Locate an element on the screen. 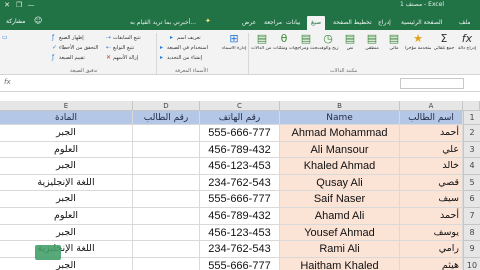  table-cell: Ali Mansour is located at coordinates (340, 150).